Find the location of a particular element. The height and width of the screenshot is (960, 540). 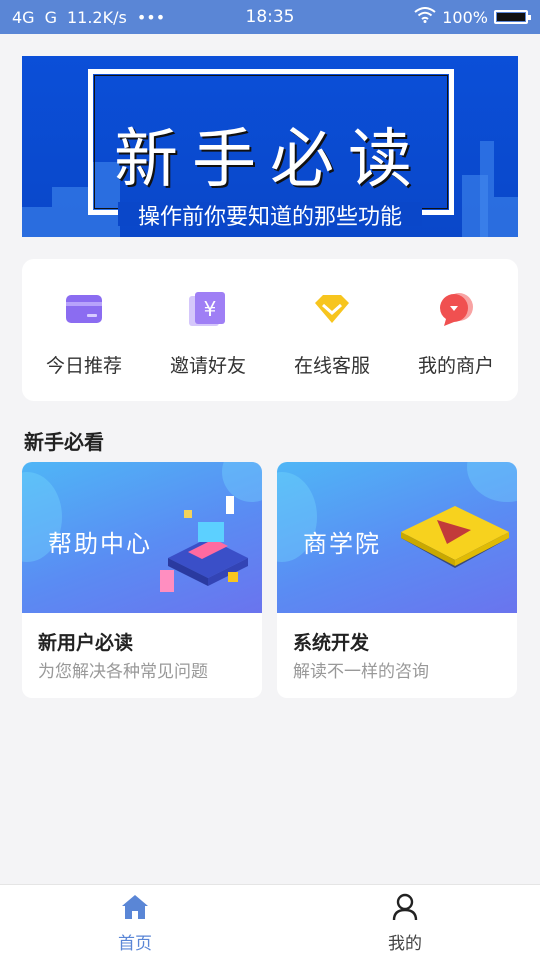

guide-card-image-label: 商学院 is located at coordinates (342, 544).